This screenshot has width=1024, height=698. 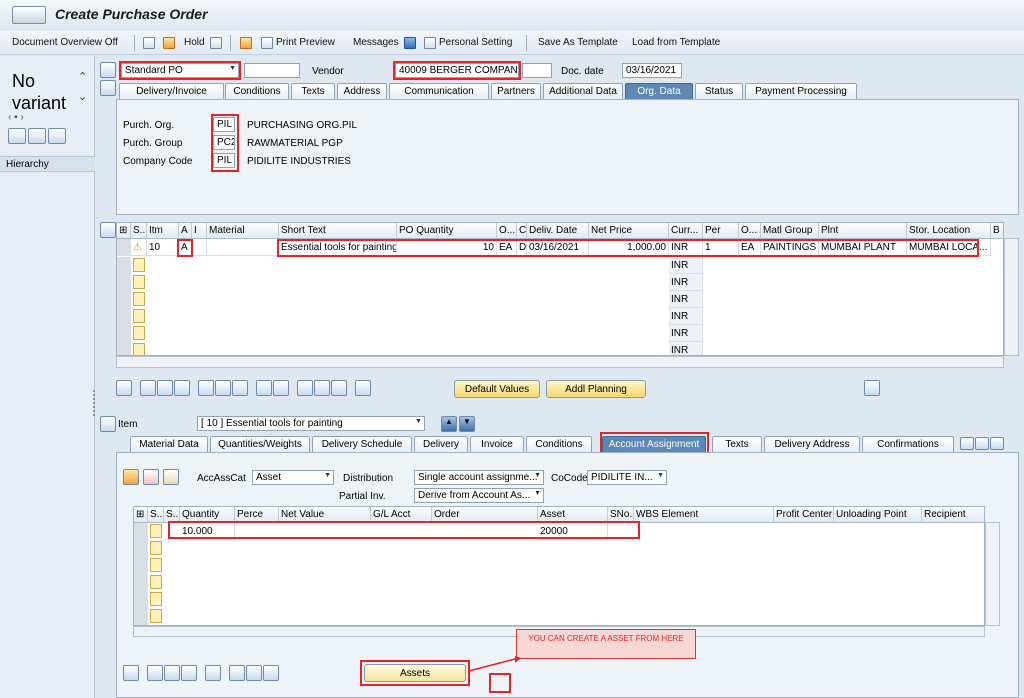 I want to click on edit-pencil-icon, so click(x=151, y=477).